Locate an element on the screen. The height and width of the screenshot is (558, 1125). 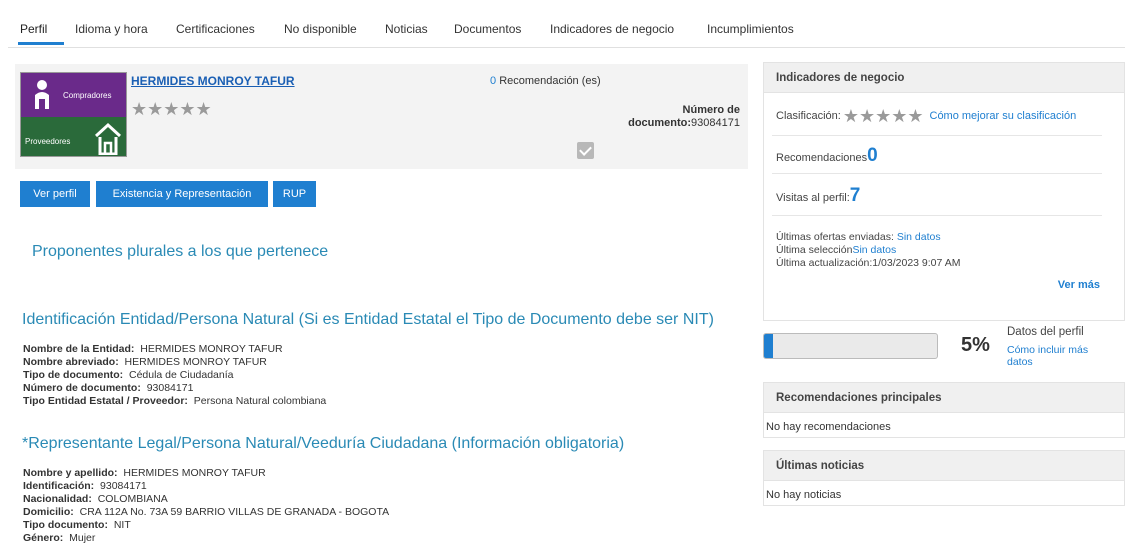
representante-field: Nacionalidad: COLOMBIANA is located at coordinates (95, 499).